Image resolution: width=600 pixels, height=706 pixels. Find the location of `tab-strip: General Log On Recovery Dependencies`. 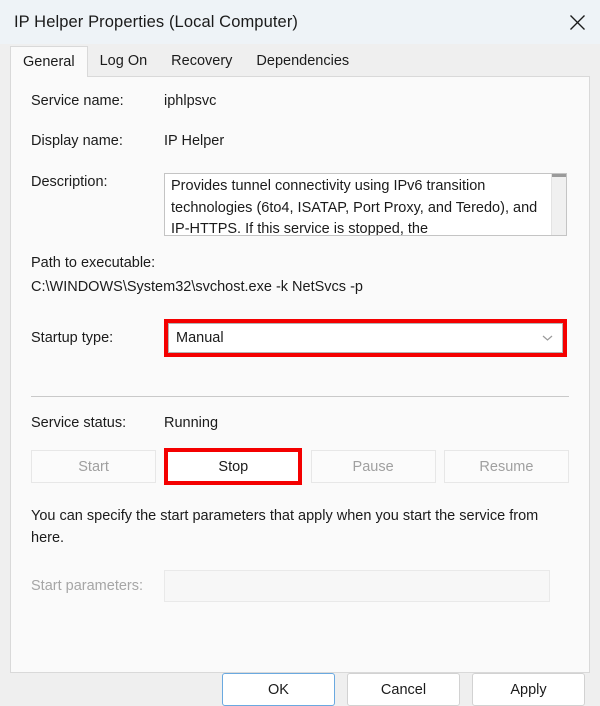

tab-strip: General Log On Recovery Dependencies is located at coordinates (300, 60).